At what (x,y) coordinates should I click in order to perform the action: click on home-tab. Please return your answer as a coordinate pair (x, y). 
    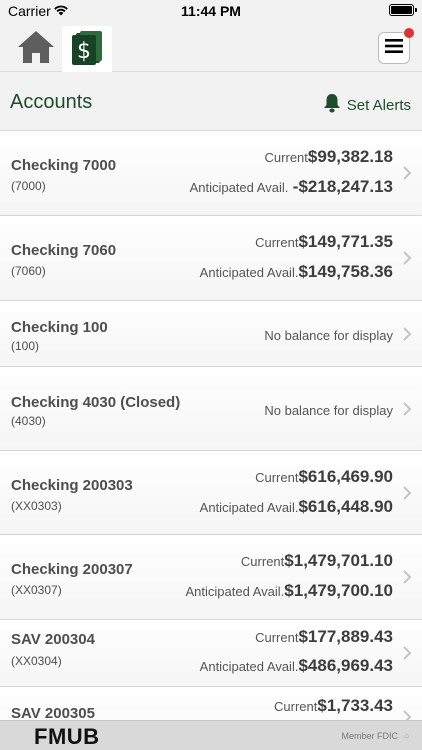
    Looking at the image, I should click on (36, 49).